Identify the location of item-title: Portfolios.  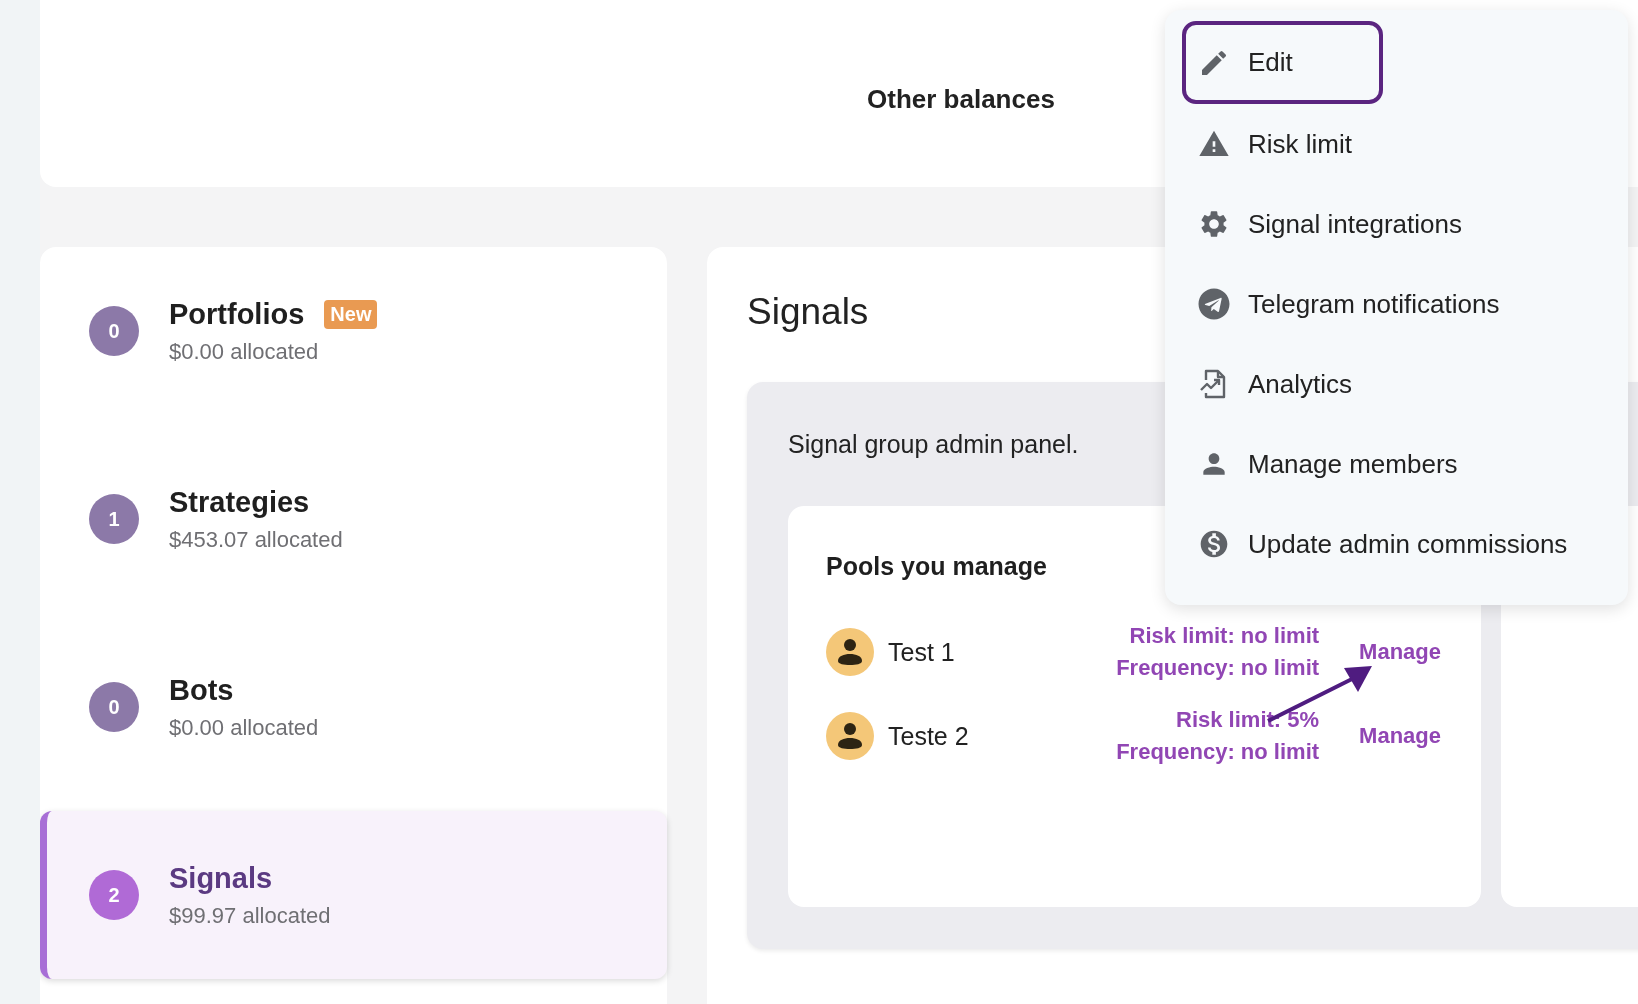
(237, 314).